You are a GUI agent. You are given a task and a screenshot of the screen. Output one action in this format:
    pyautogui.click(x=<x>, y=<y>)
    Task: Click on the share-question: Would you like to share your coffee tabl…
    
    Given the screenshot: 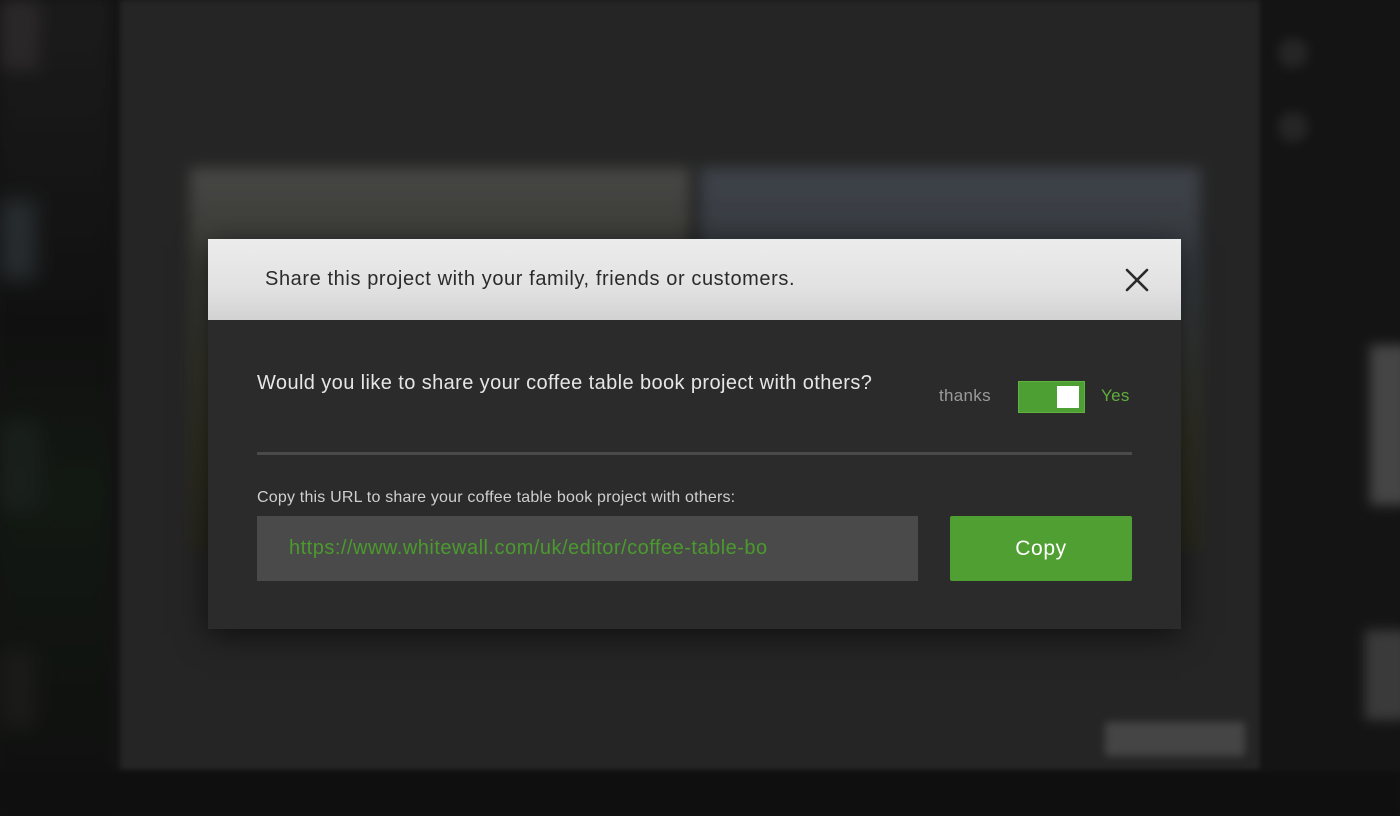 What is the action you would take?
    pyautogui.click(x=565, y=383)
    